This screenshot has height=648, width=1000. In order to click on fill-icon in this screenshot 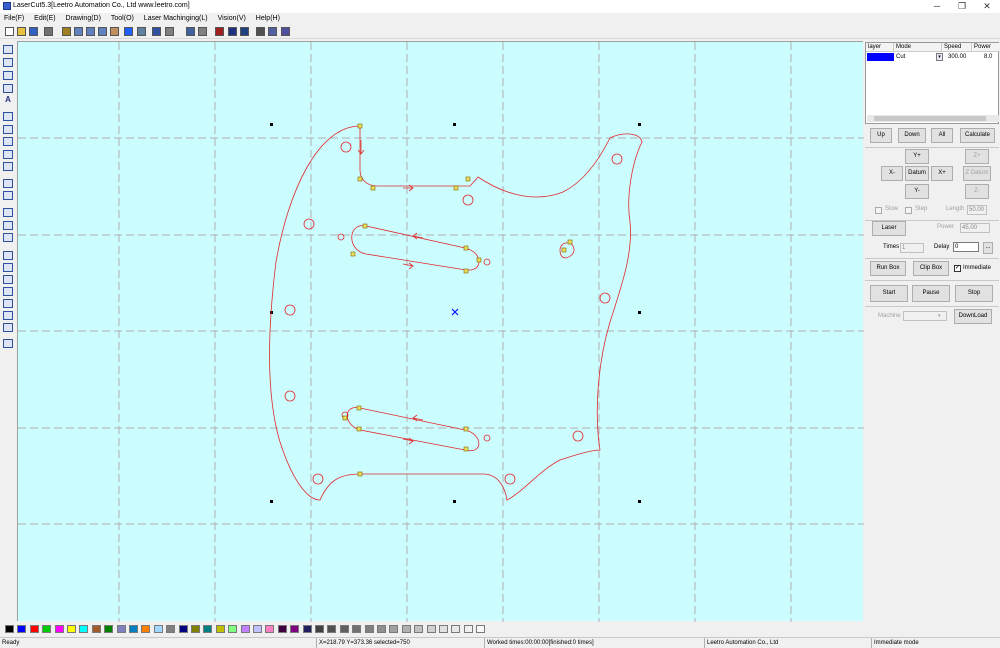, I will do `click(8, 225)`.